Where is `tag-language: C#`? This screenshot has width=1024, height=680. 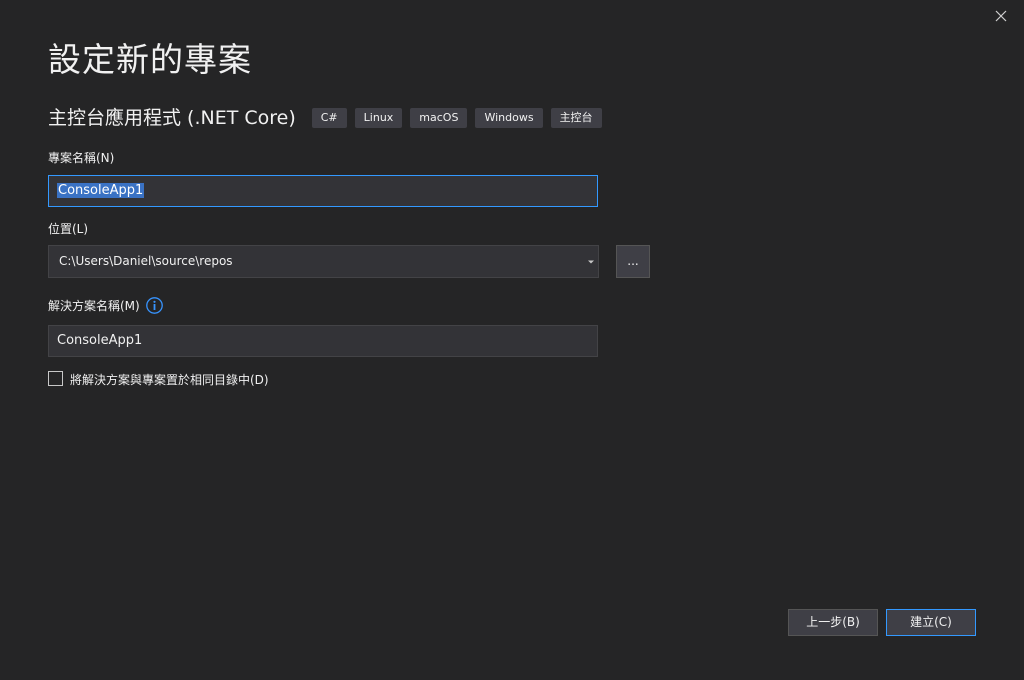 tag-language: C# is located at coordinates (329, 118).